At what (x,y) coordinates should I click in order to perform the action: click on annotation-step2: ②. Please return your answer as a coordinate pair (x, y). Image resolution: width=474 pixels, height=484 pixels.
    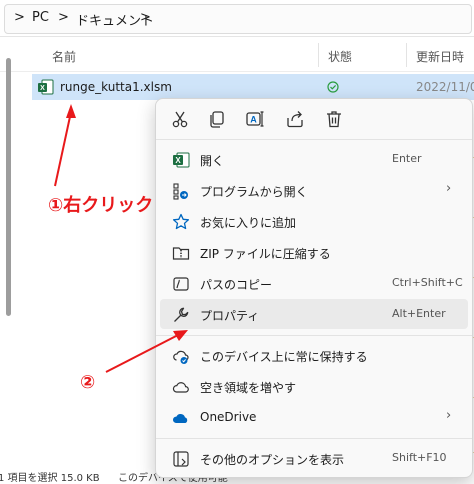
    Looking at the image, I should click on (88, 382).